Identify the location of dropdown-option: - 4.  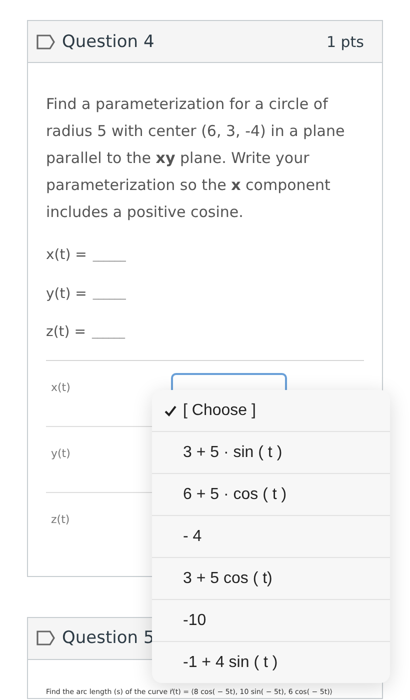
(271, 536).